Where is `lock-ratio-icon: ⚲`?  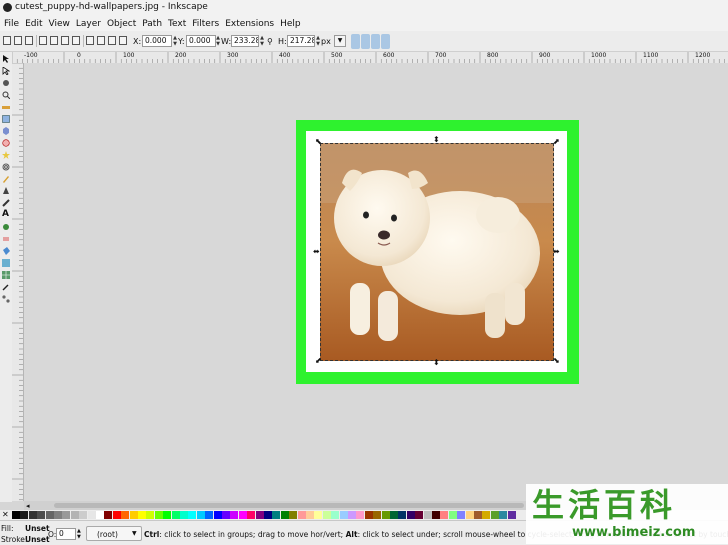 lock-ratio-icon: ⚲ is located at coordinates (270, 41).